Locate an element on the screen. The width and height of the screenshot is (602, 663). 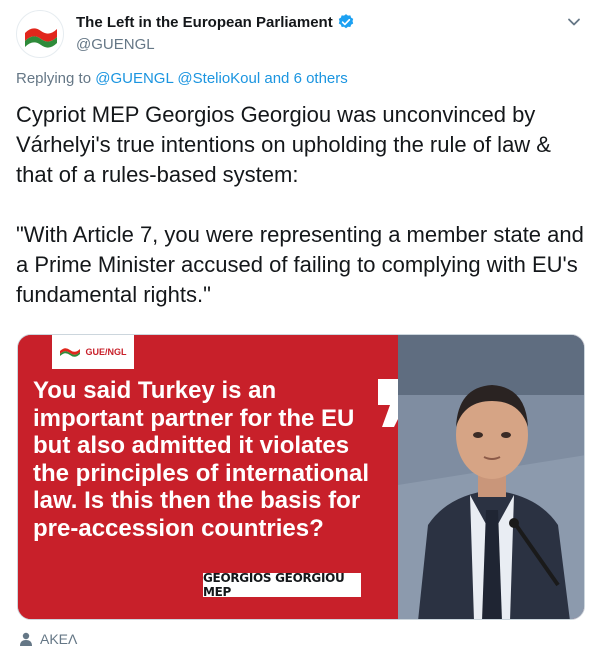
speaker-name-tag: GEORGIOS GEORGIOU MEP is located at coordinates (282, 585).